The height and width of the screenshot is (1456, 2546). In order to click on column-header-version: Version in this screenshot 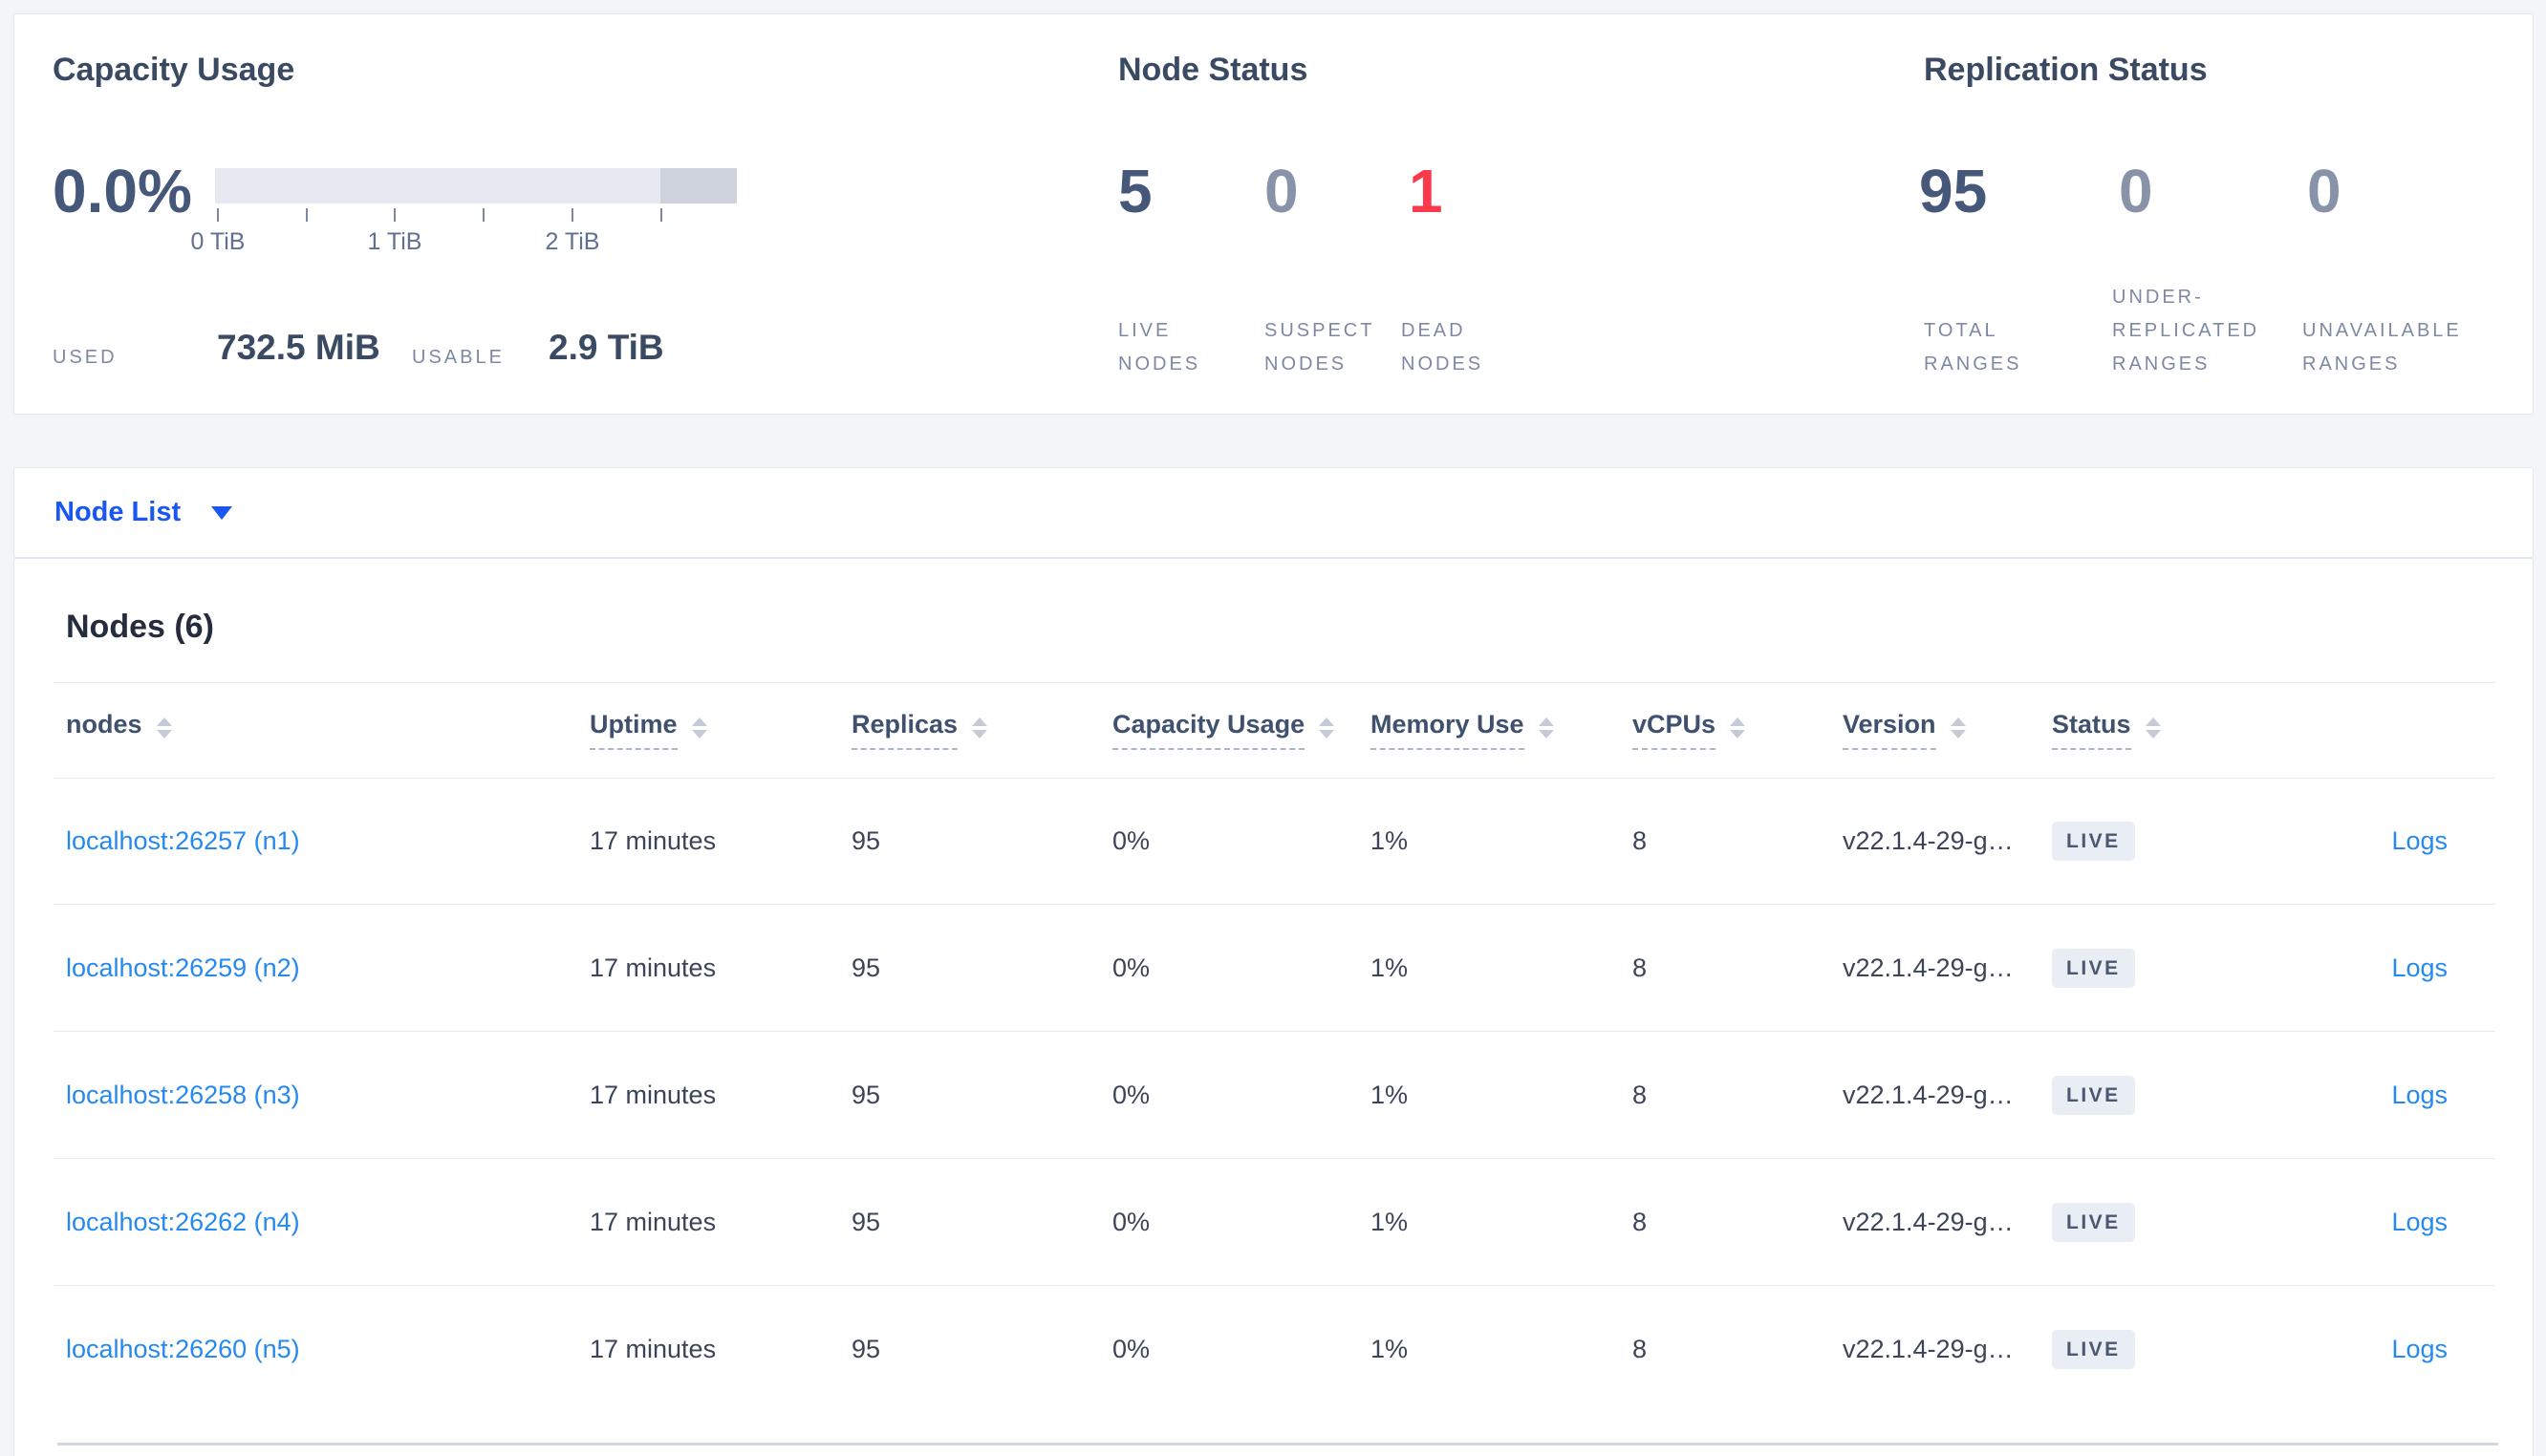, I will do `click(1947, 730)`.